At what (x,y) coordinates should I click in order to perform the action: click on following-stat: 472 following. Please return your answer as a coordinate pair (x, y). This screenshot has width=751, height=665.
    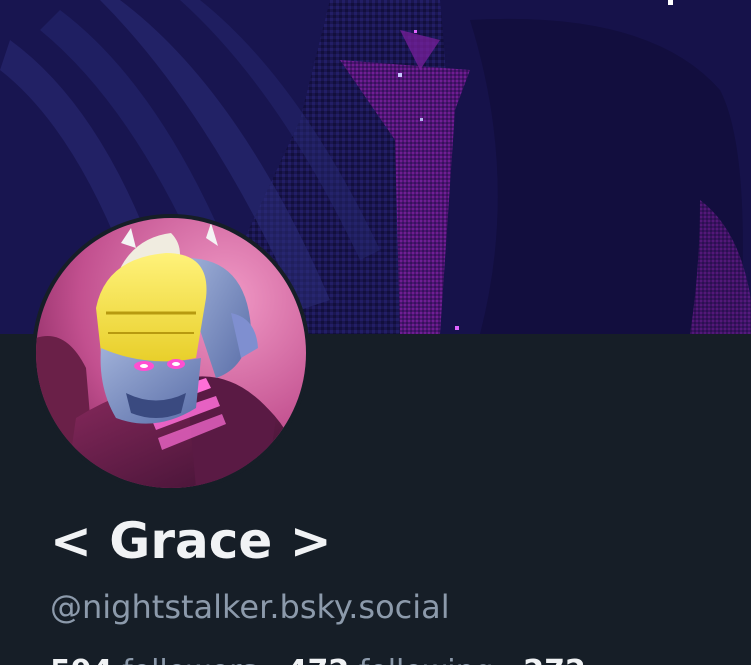
    Looking at the image, I should click on (405, 659).